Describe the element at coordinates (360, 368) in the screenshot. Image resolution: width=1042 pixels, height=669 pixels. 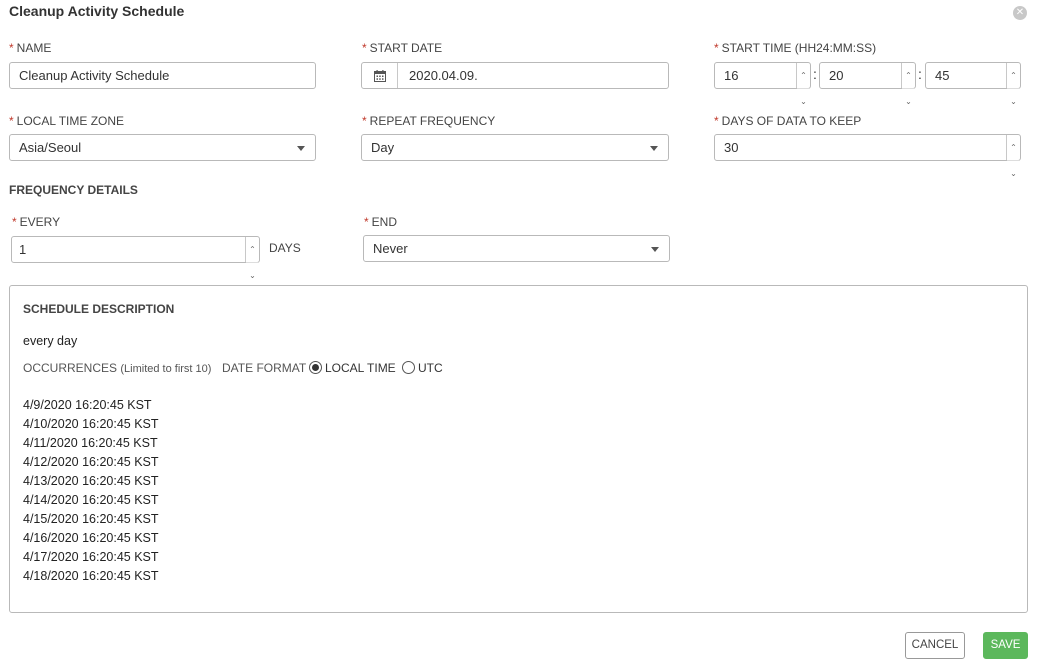
I see `local-time-label: LOCAL TIME` at that location.